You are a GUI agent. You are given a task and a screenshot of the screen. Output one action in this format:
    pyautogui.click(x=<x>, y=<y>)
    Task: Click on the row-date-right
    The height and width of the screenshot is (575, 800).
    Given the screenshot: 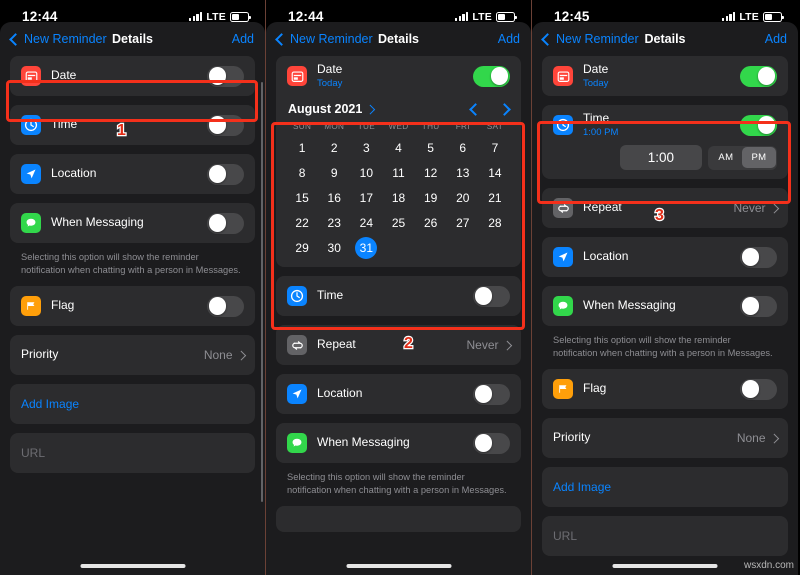 What is the action you would take?
    pyautogui.click(x=491, y=76)
    